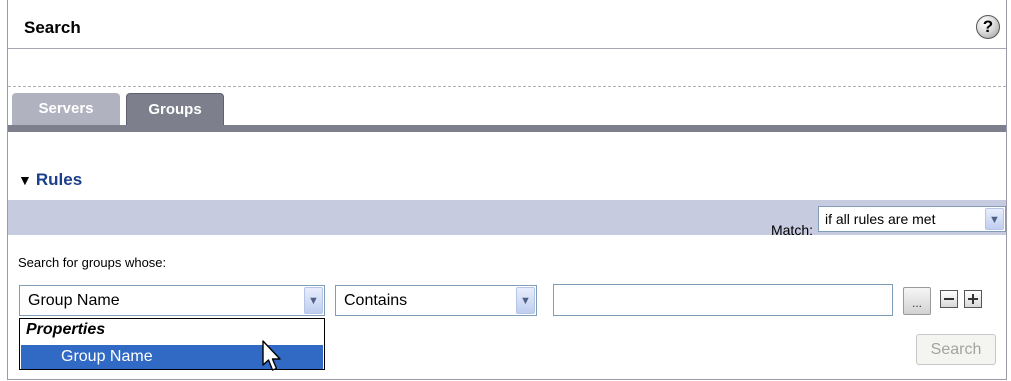 The width and height of the screenshot is (1011, 381). I want to click on collapse-triangle-icon: ▼, so click(25, 180).